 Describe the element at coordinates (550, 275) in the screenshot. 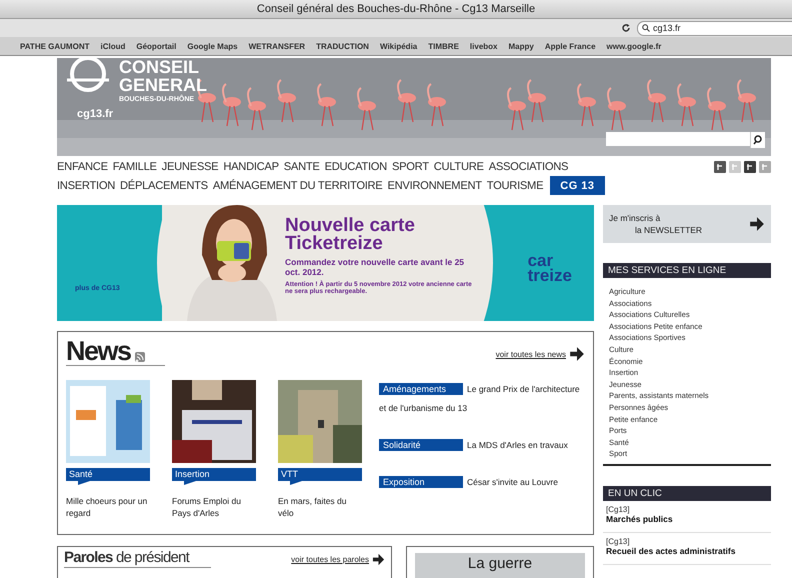

I see `logo-text: treize` at that location.